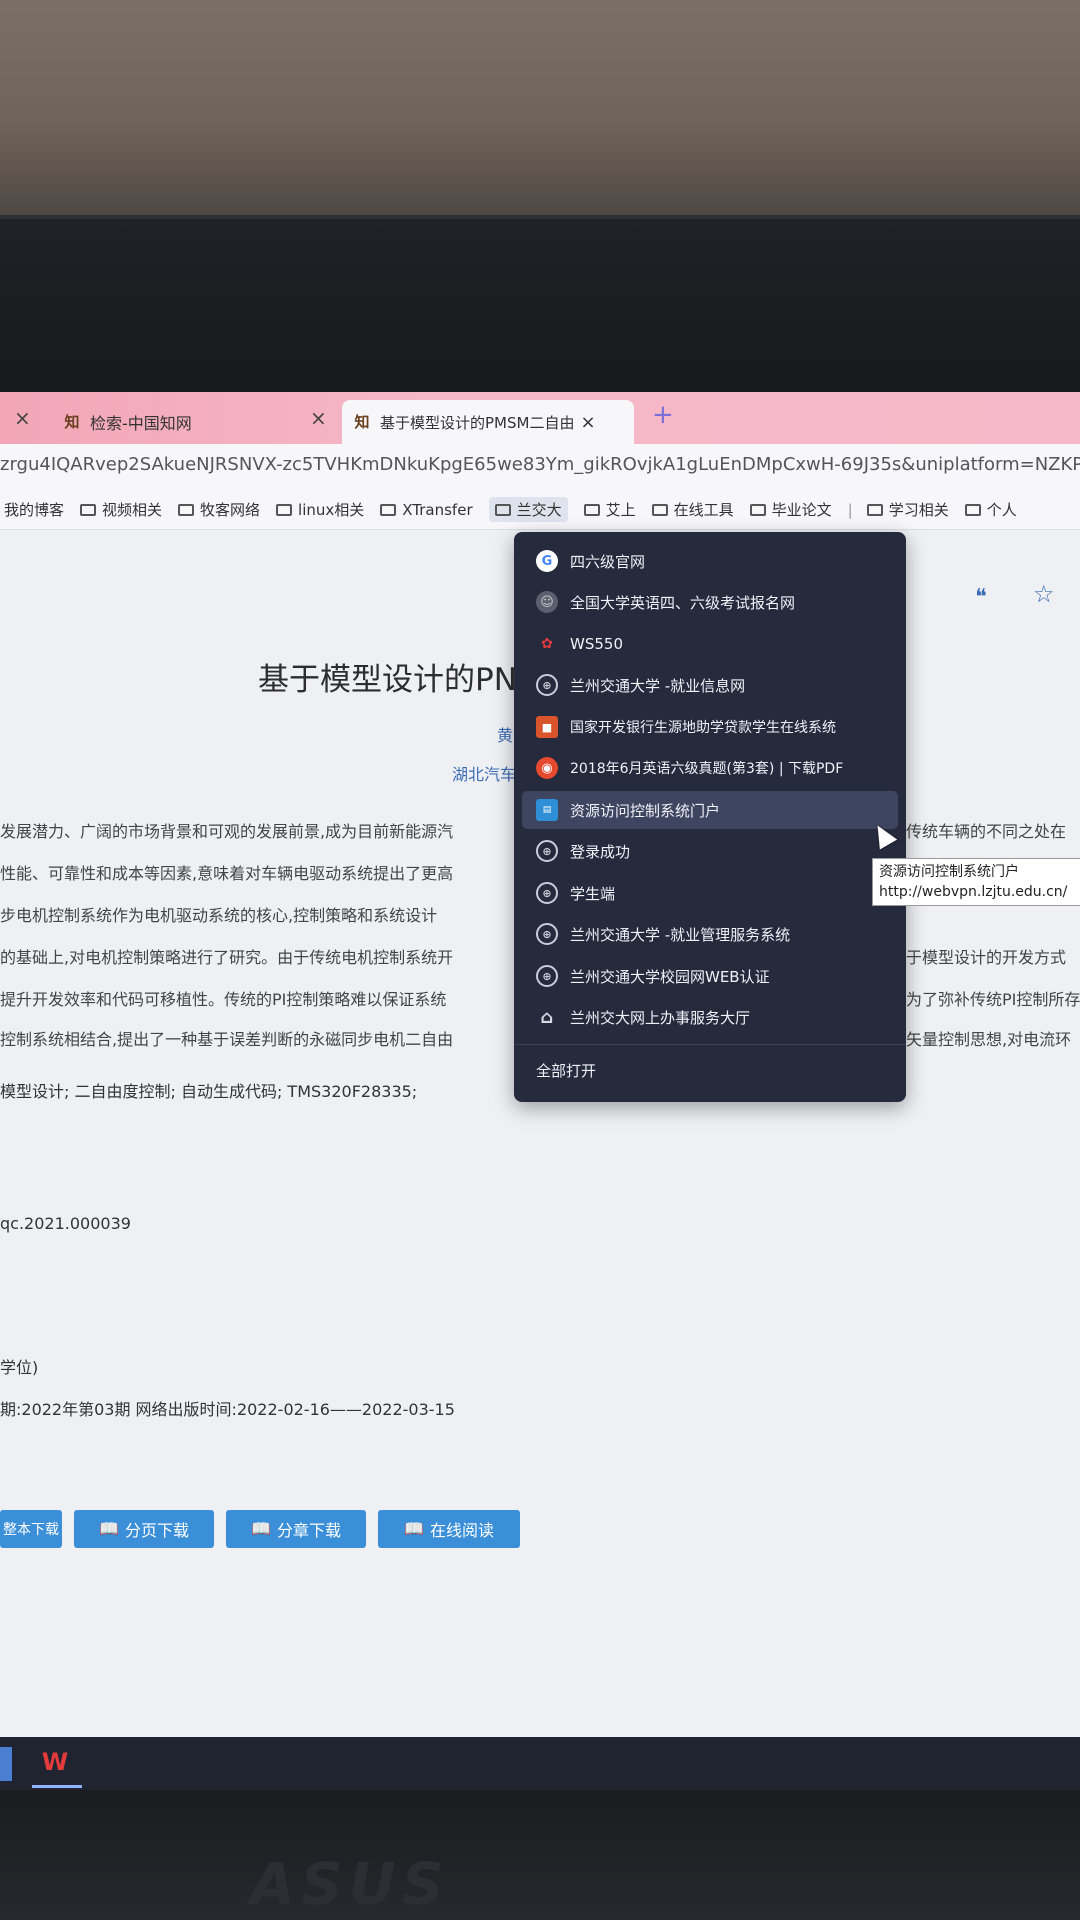  I want to click on menu-item-label: 学生端, so click(593, 893).